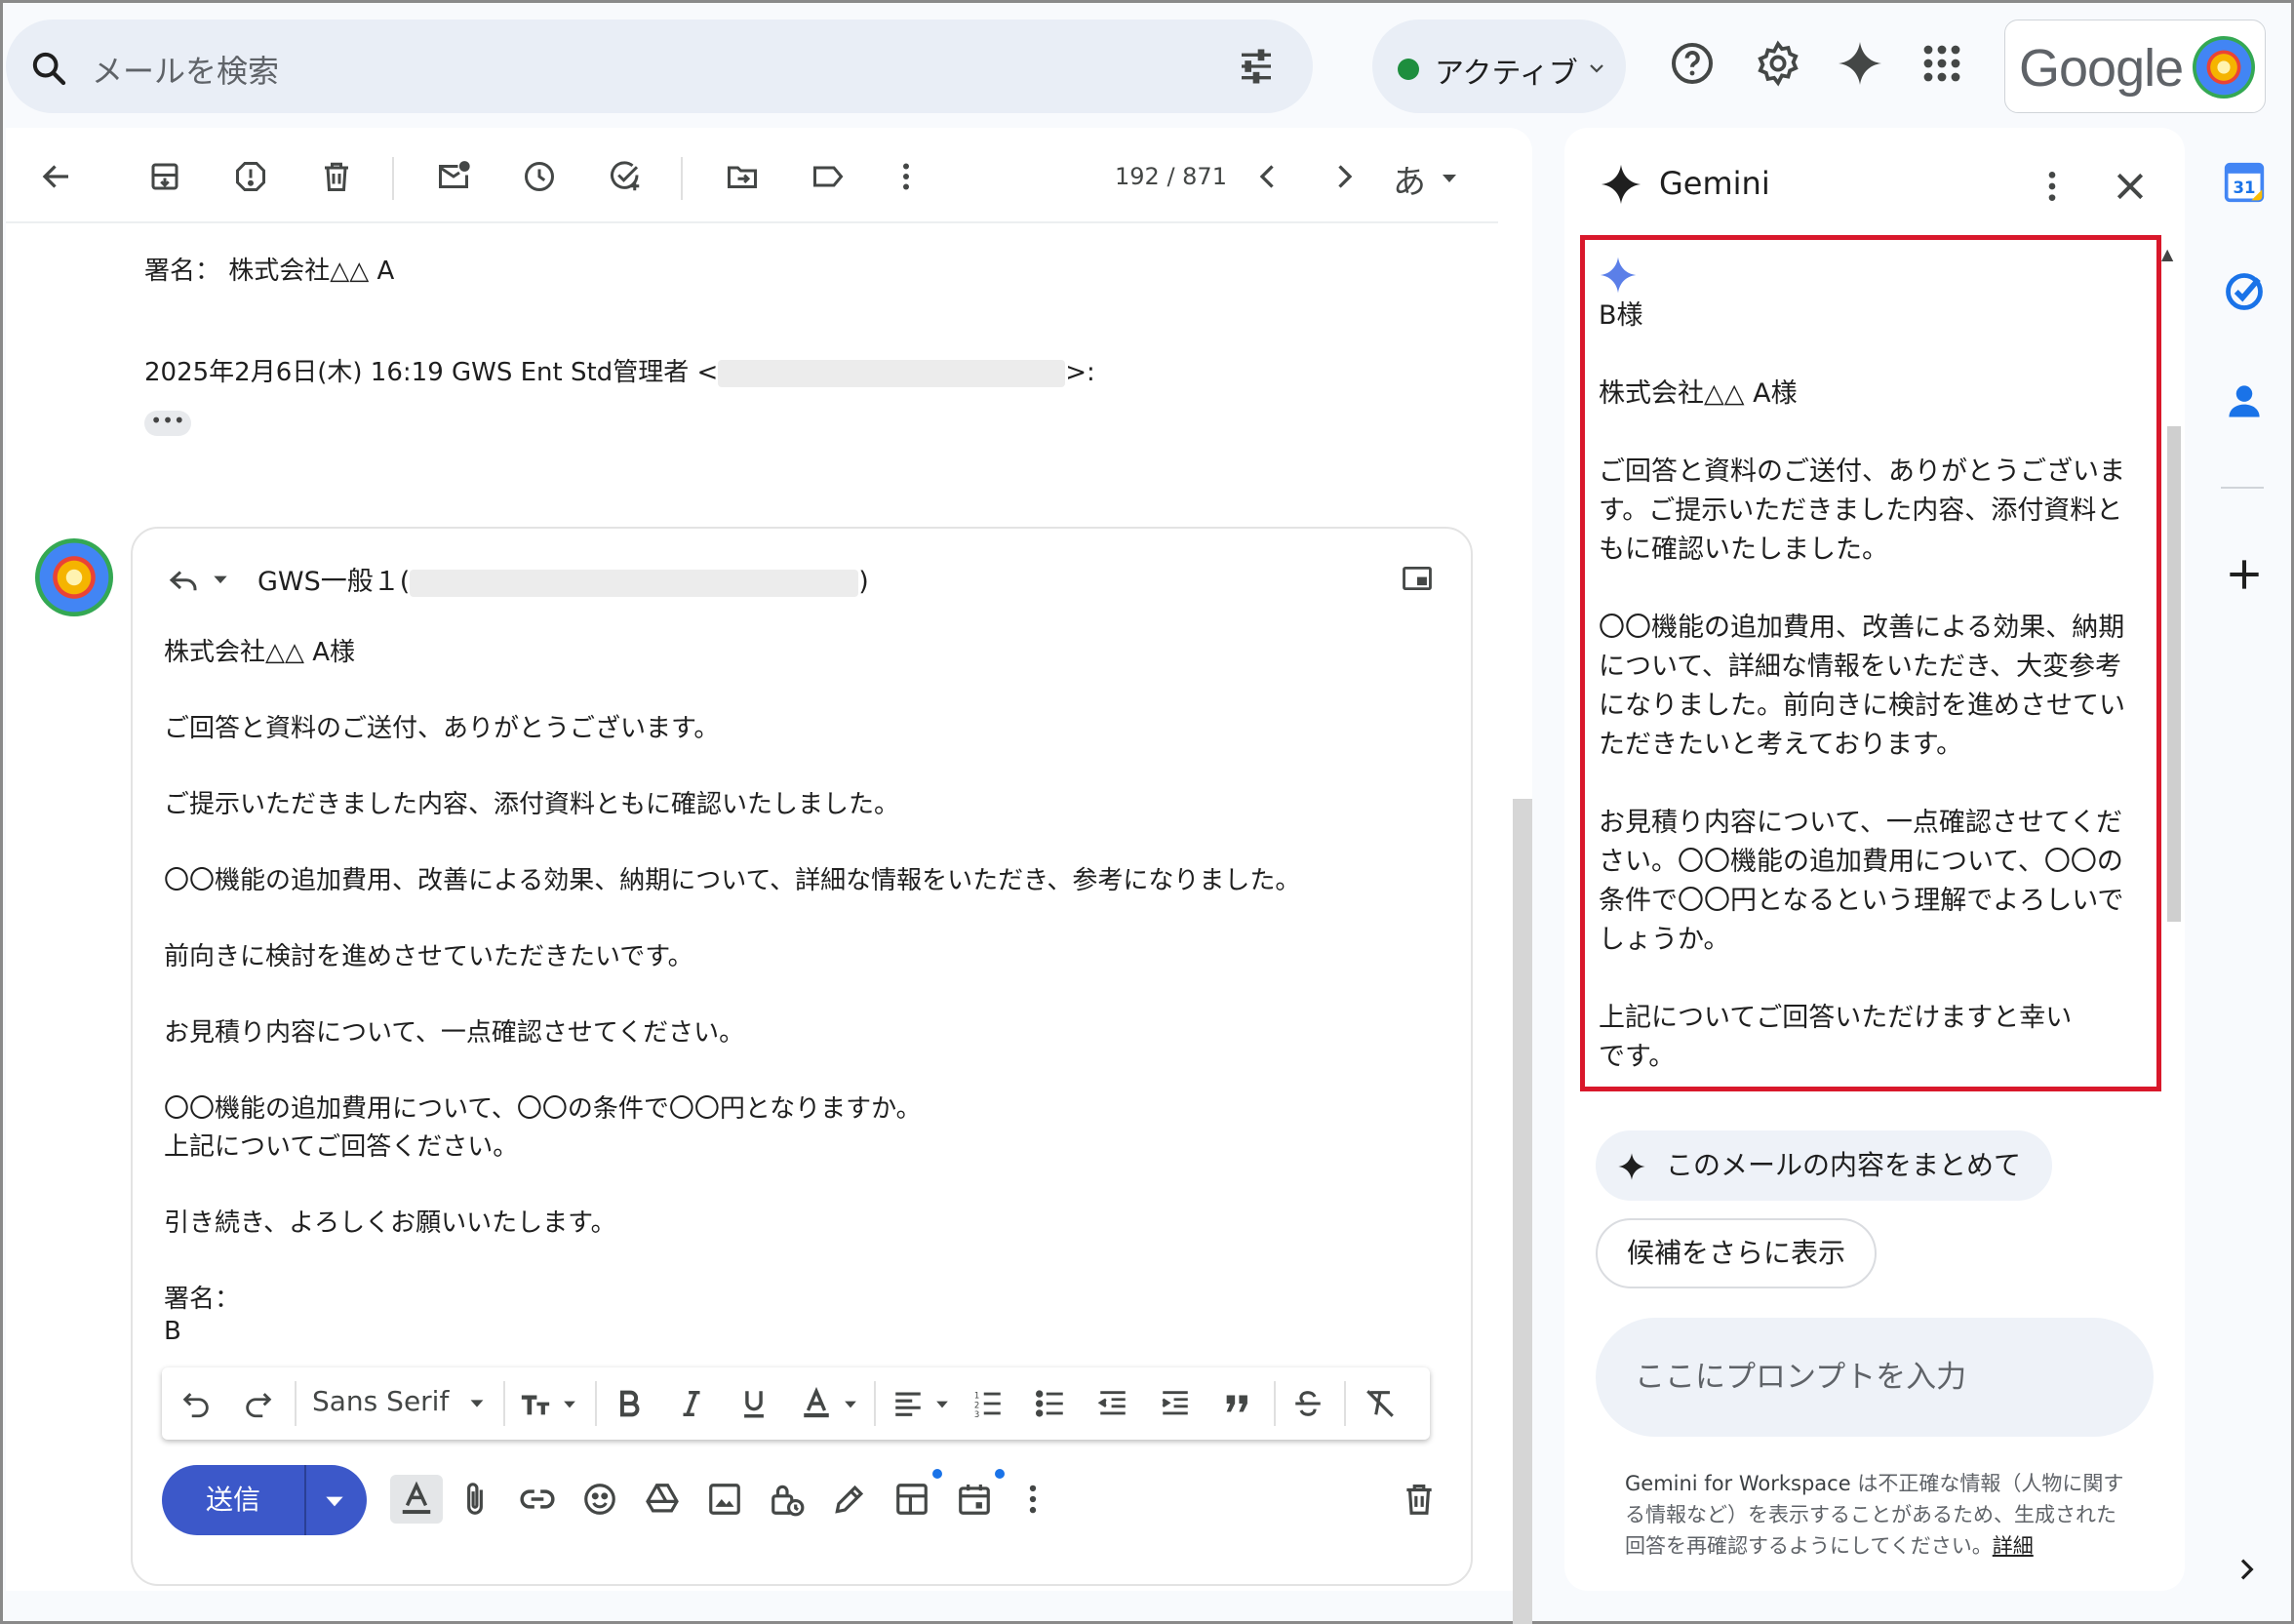  Describe the element at coordinates (475, 1499) in the screenshot. I see `attach-file-icon` at that location.